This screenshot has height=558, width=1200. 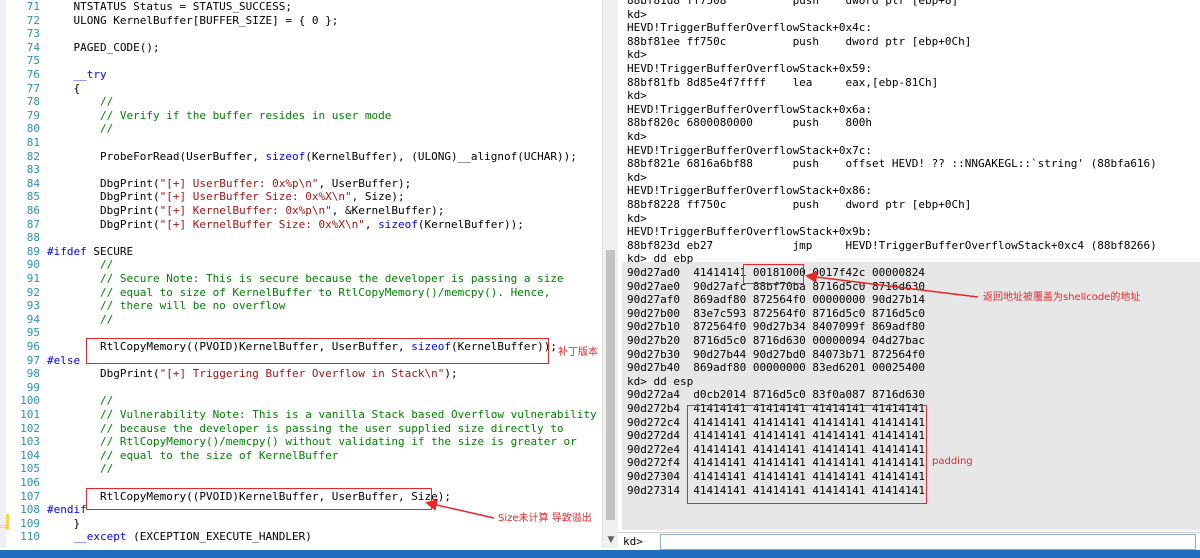 What do you see at coordinates (30, 428) in the screenshot?
I see `line-number: 102` at bounding box center [30, 428].